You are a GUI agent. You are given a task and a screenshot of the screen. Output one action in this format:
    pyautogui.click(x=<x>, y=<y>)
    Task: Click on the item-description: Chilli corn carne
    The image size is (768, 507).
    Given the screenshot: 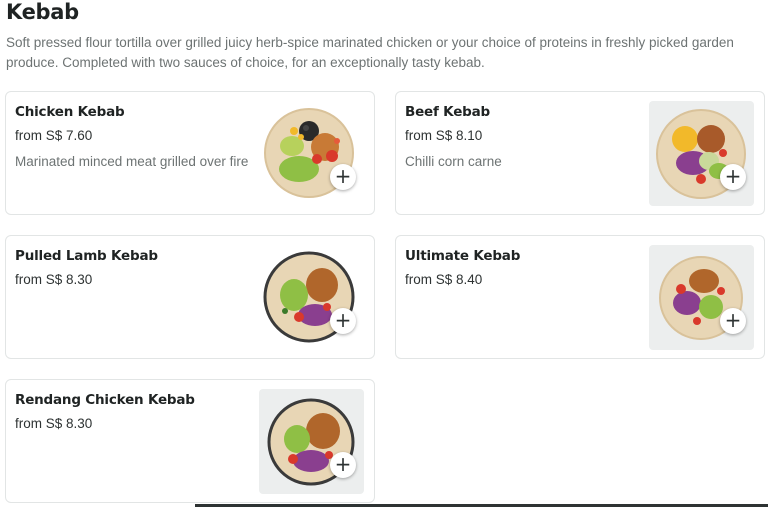 What is the action you would take?
    pyautogui.click(x=453, y=161)
    